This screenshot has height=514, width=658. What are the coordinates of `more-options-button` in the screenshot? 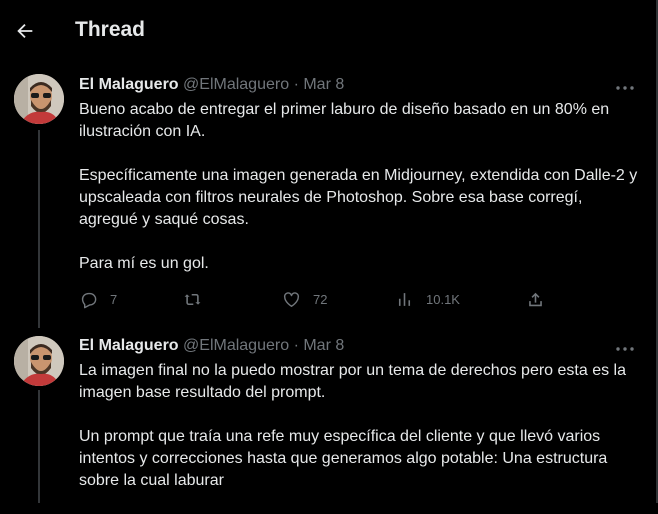 It's located at (625, 346).